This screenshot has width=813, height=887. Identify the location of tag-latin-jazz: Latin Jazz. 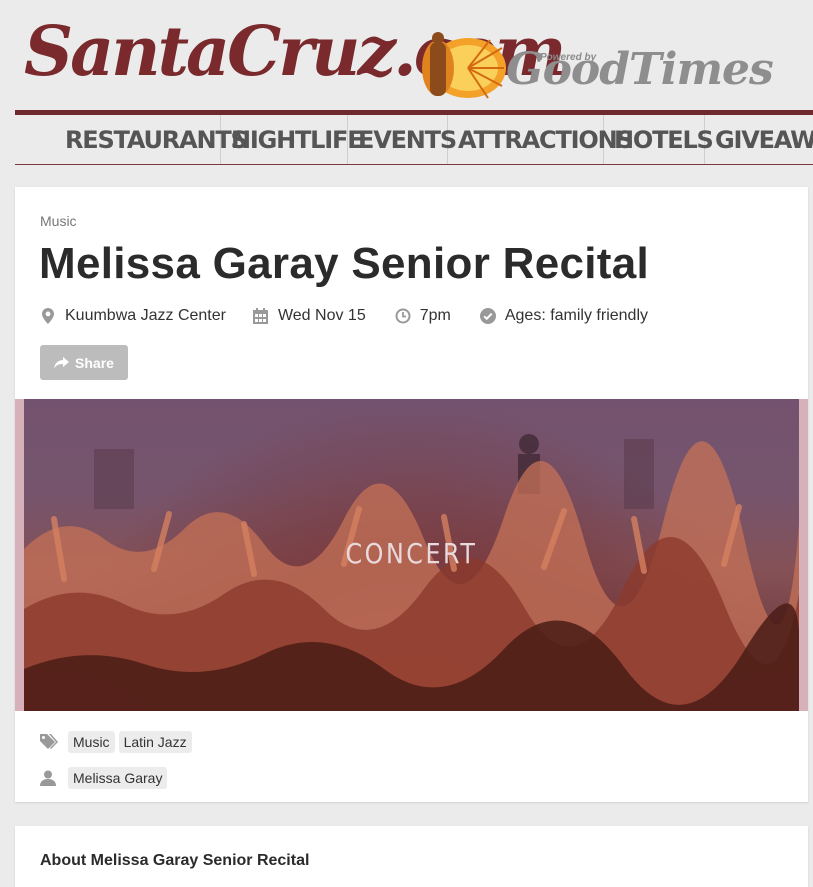
(155, 742).